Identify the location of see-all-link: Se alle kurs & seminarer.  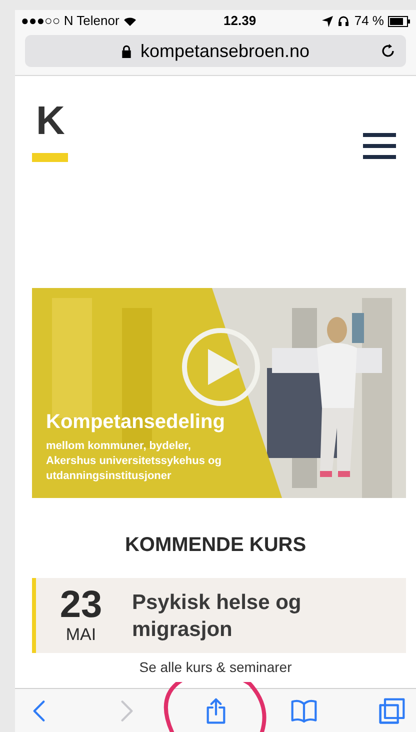
(215, 667).